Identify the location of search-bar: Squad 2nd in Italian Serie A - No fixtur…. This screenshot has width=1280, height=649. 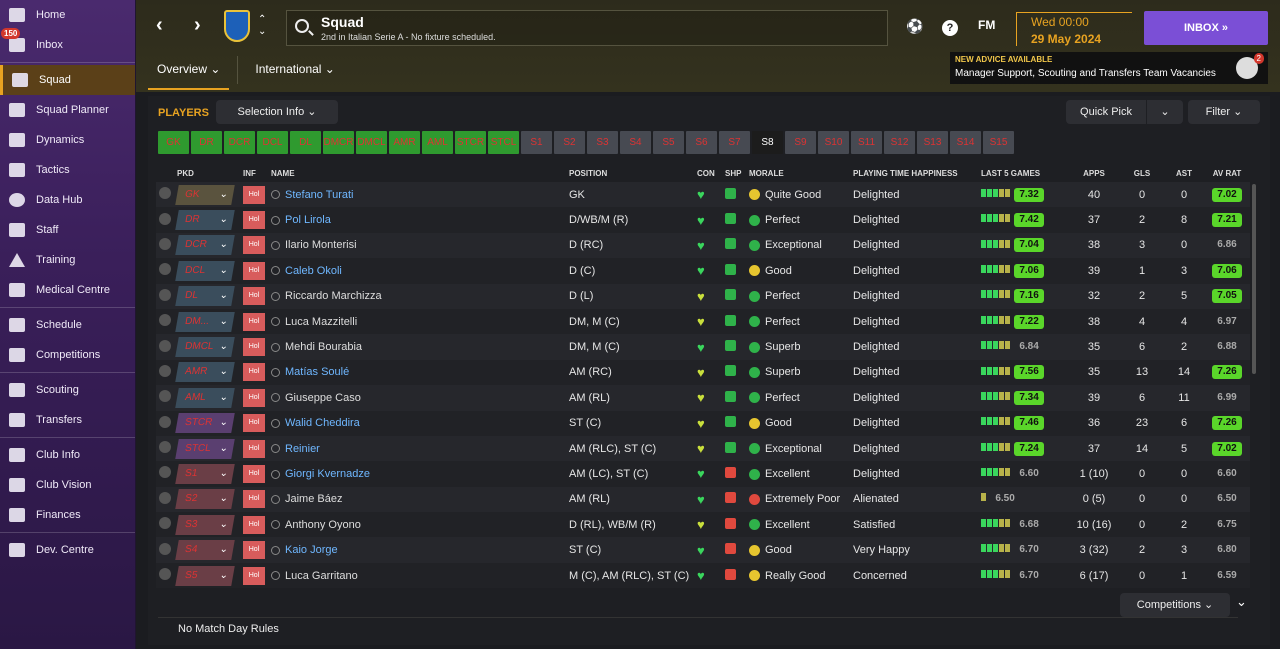
(587, 28).